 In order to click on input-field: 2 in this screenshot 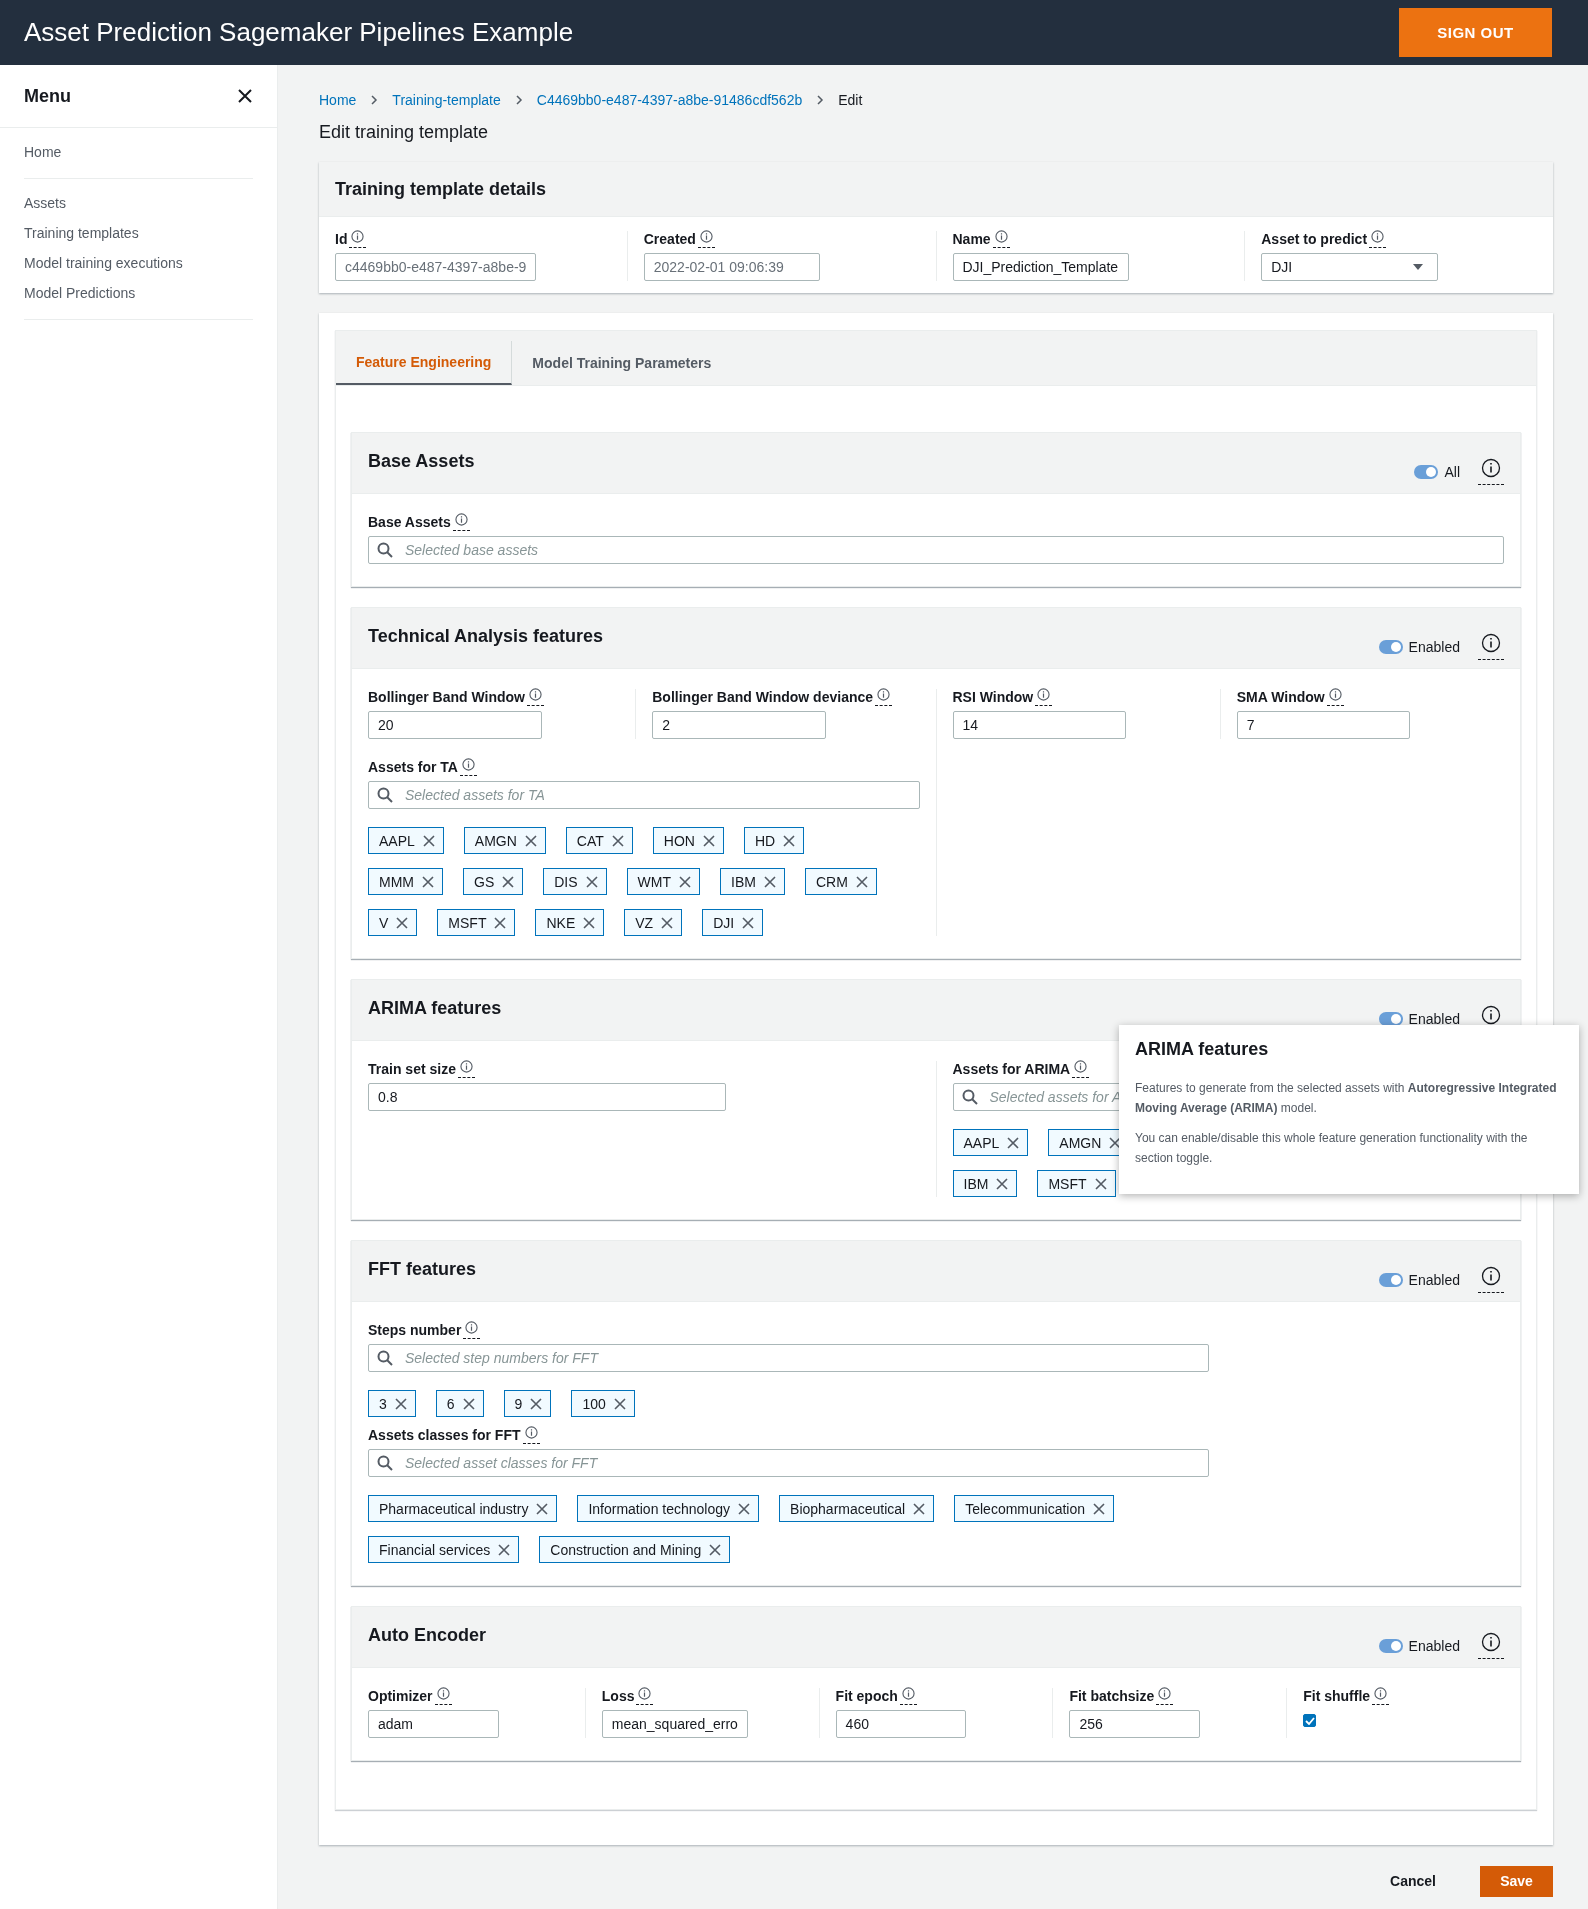, I will do `click(739, 725)`.